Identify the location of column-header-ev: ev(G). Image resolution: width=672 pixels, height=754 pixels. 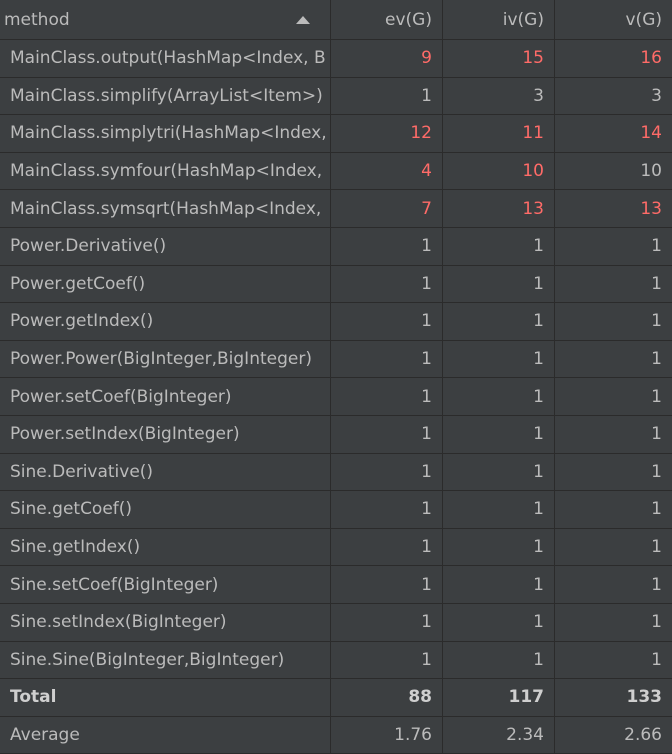
(387, 19).